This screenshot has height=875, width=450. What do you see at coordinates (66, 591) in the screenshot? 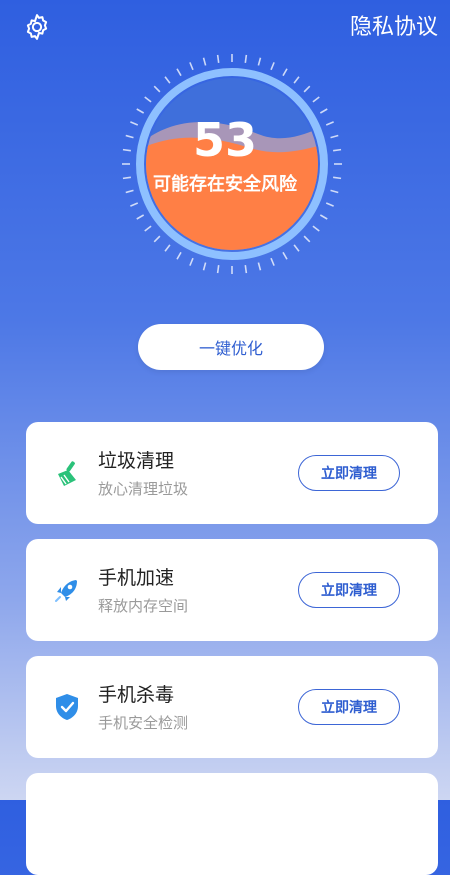
I see `rocket-icon` at bounding box center [66, 591].